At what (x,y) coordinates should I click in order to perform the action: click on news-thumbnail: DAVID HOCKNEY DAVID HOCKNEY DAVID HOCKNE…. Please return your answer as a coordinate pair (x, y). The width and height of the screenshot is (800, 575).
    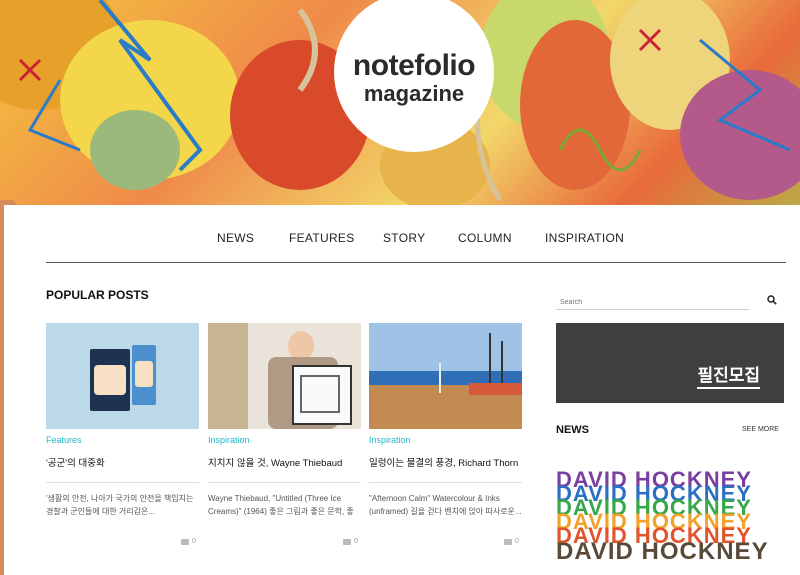
    Looking at the image, I should click on (670, 523).